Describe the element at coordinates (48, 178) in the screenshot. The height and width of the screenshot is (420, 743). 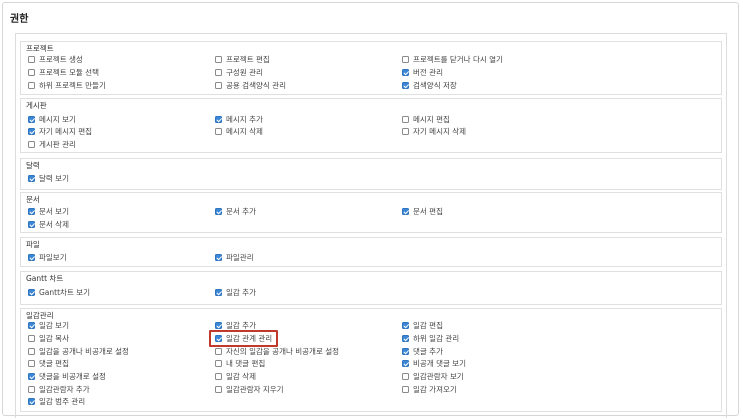
I see `permission-item: 달력 보기` at that location.